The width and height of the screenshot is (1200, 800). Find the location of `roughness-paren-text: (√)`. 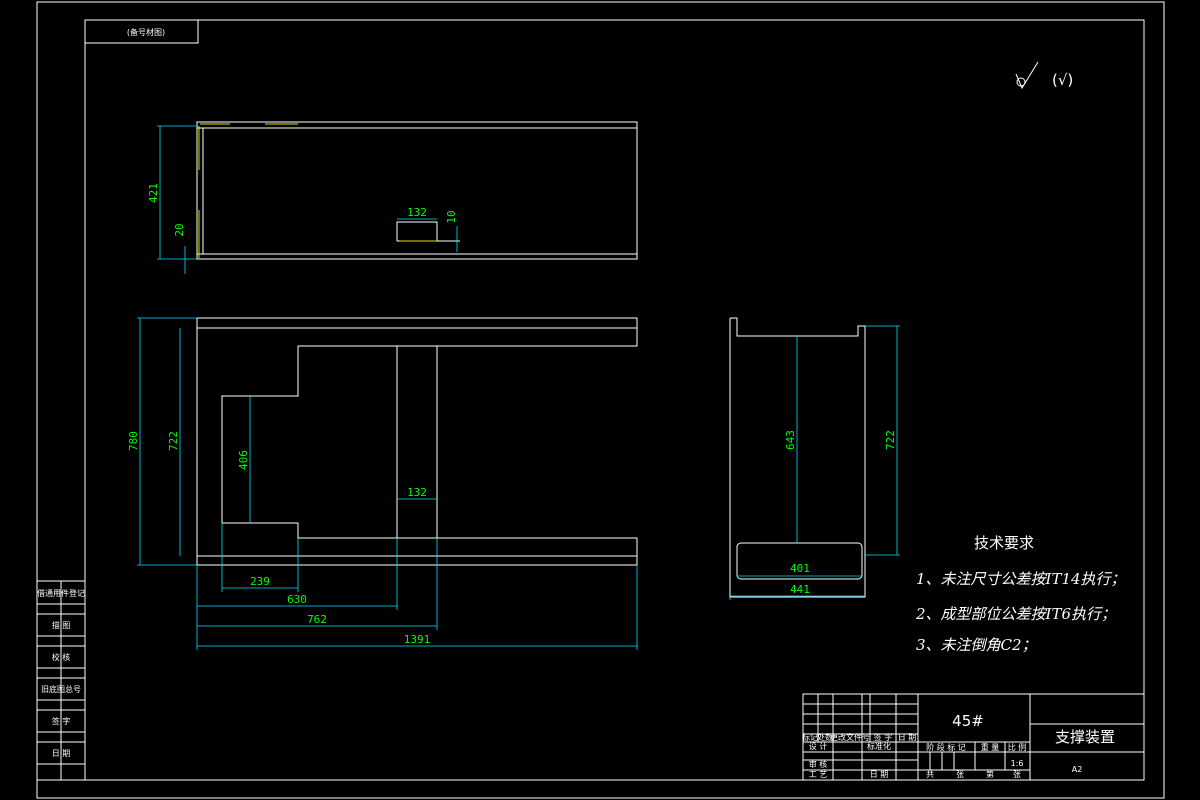

roughness-paren-text: (√) is located at coordinates (1062, 80).